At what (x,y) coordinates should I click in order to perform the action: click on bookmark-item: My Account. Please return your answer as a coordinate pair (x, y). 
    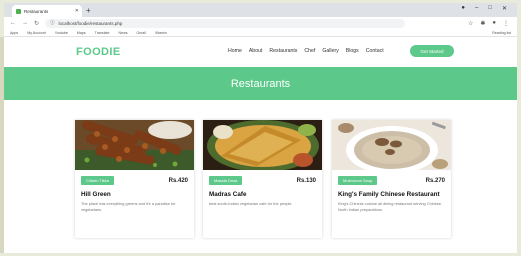
    Looking at the image, I should click on (36, 33).